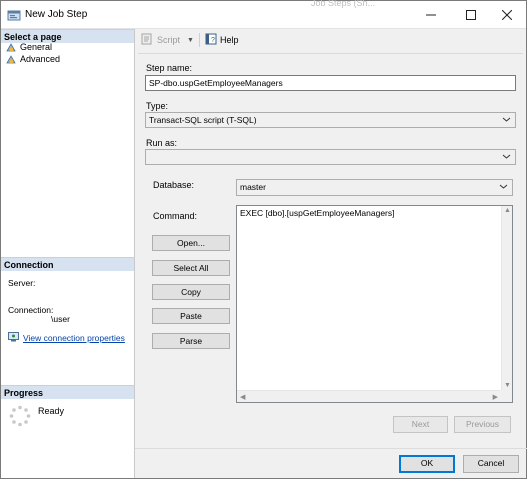  I want to click on close-icon, so click(507, 15).